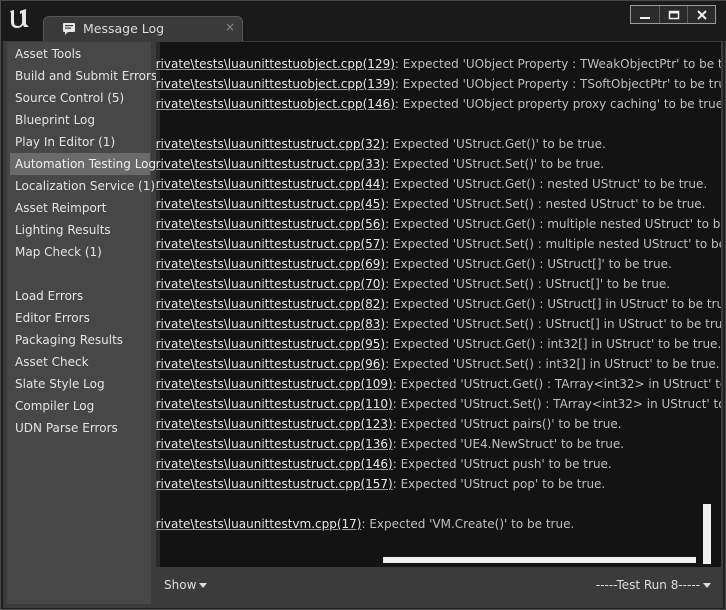  I want to click on message-log-icon, so click(69, 29).